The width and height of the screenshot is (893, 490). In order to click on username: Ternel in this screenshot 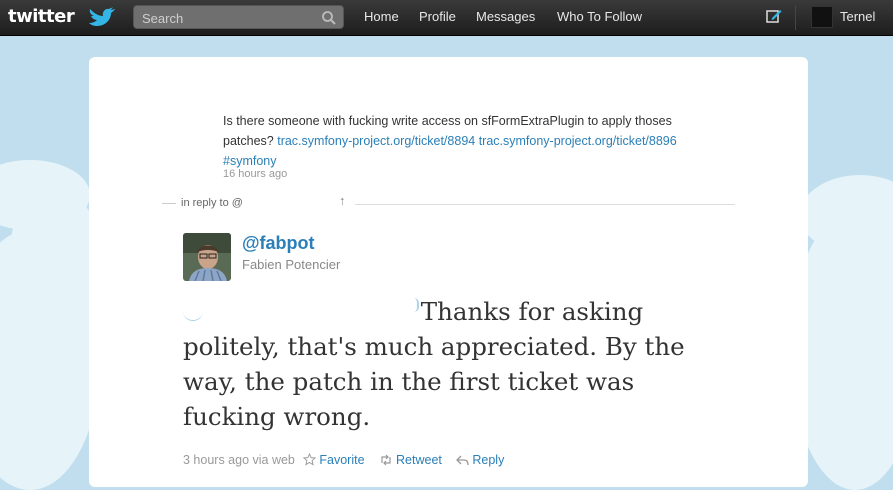, I will do `click(857, 16)`.